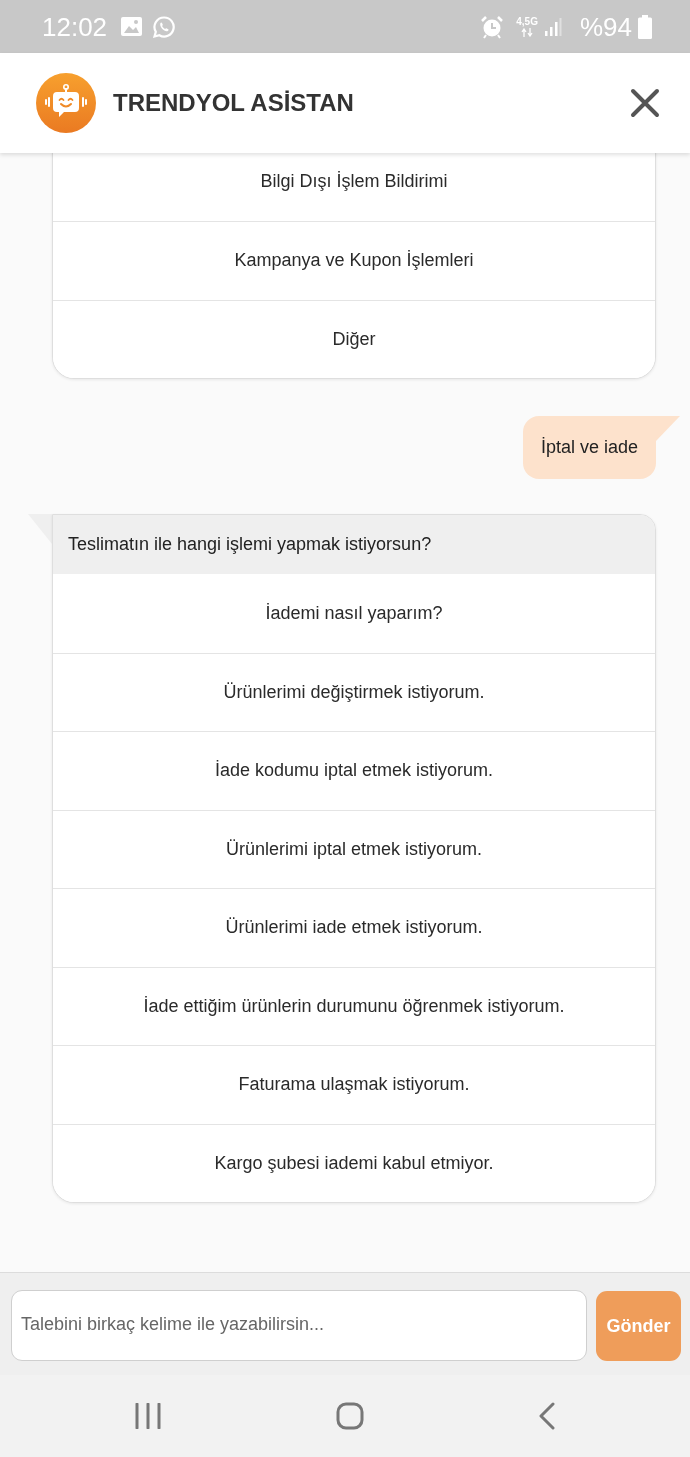  What do you see at coordinates (132, 26) in the screenshot?
I see `image-icon` at bounding box center [132, 26].